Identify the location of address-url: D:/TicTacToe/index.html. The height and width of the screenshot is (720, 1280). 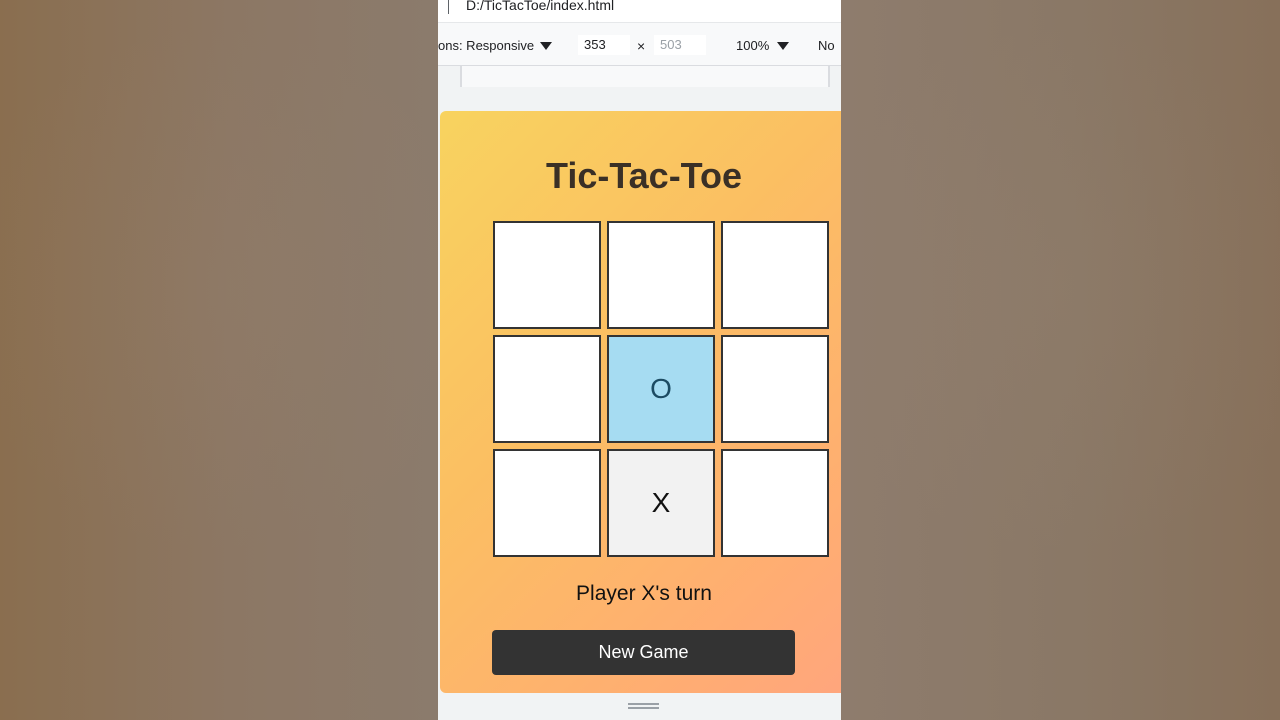
(540, 6).